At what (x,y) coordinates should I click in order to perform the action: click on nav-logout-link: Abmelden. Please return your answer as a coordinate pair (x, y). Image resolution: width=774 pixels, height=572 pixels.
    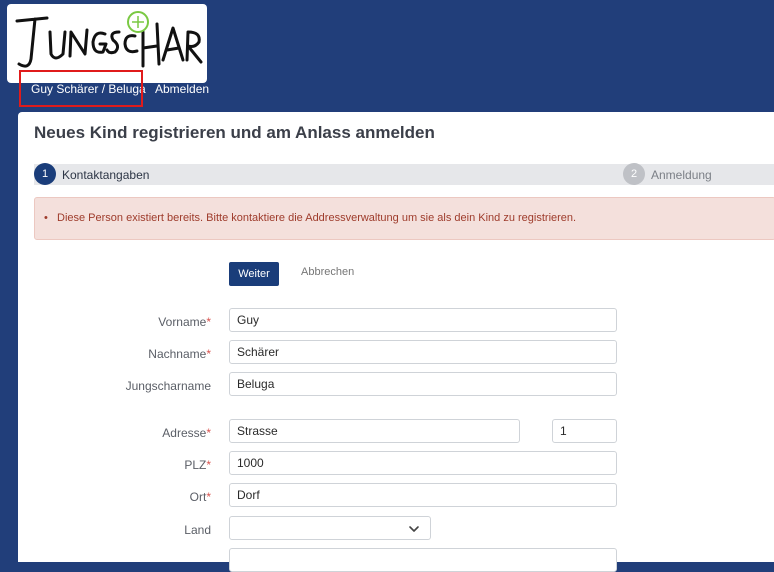
    Looking at the image, I should click on (182, 89).